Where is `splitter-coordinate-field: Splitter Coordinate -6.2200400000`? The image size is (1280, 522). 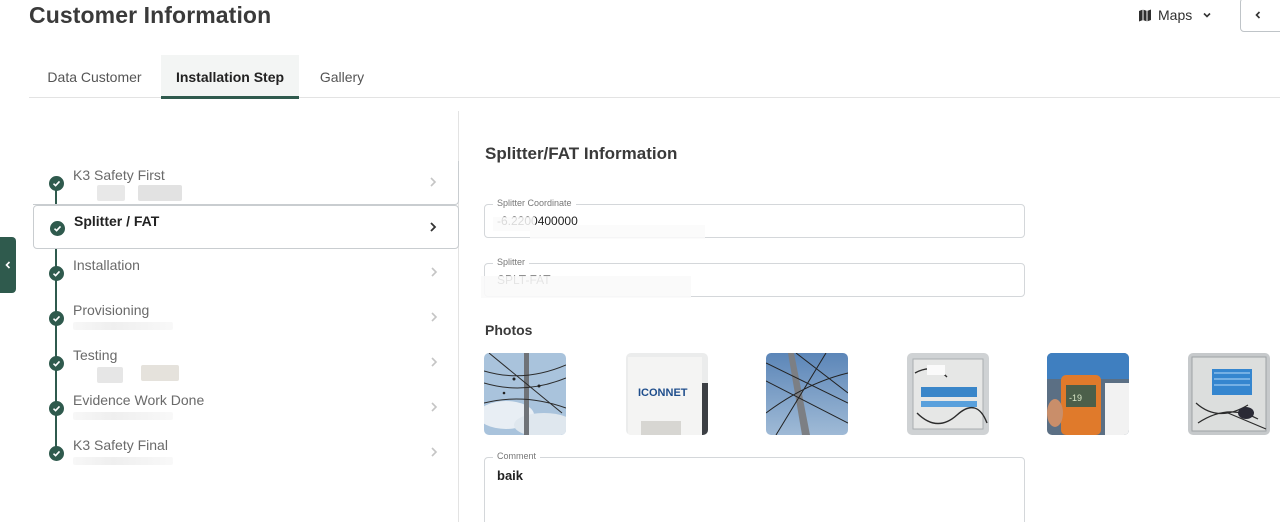
splitter-coordinate-field: Splitter Coordinate -6.2200400000 is located at coordinates (754, 218).